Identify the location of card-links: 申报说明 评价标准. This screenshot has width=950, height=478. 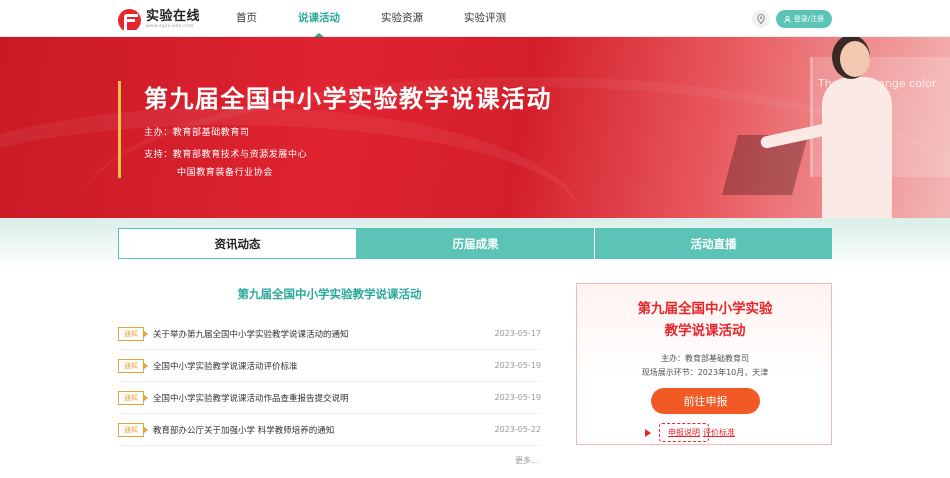
(690, 432).